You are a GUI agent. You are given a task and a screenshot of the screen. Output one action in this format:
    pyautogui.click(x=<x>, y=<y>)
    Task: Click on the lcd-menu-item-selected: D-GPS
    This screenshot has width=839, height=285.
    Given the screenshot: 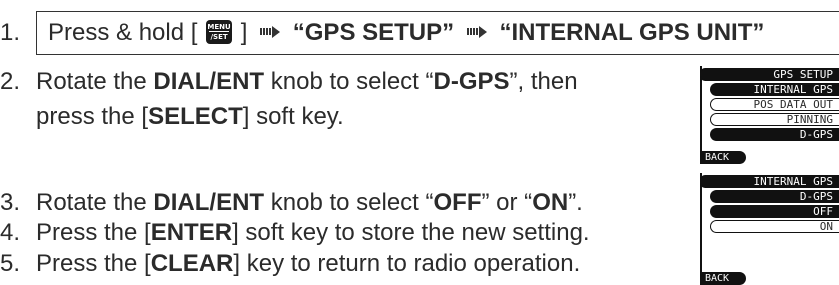 What is the action you would take?
    pyautogui.click(x=774, y=134)
    